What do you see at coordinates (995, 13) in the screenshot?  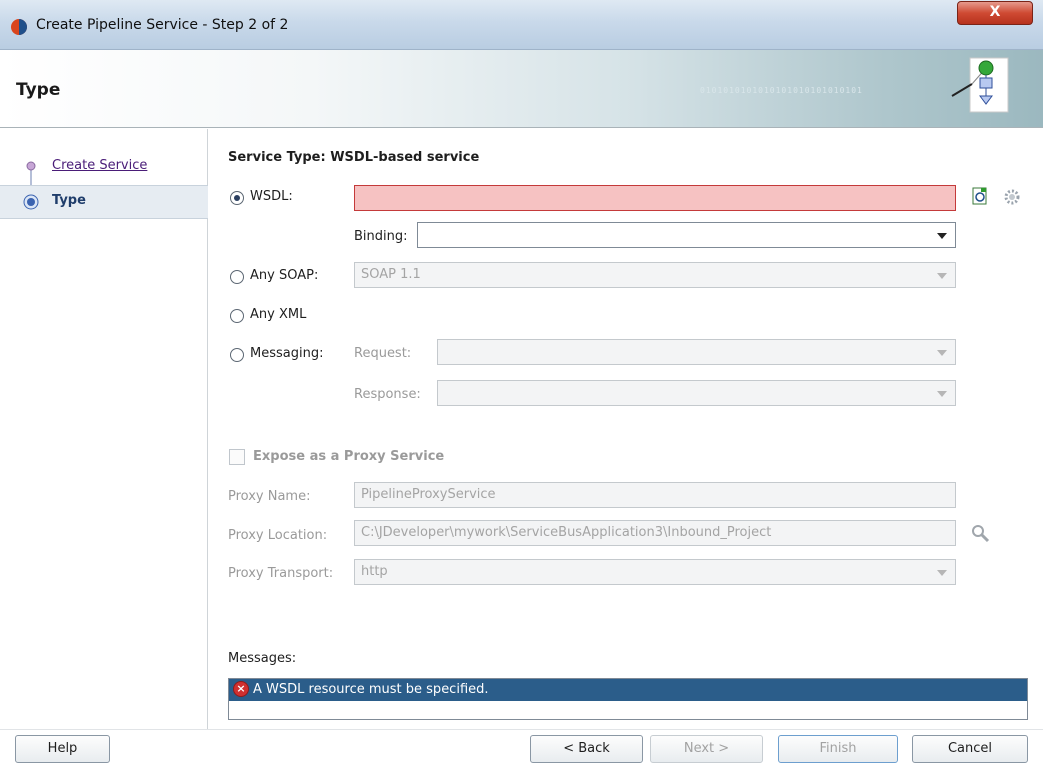 I see `close-button: X` at bounding box center [995, 13].